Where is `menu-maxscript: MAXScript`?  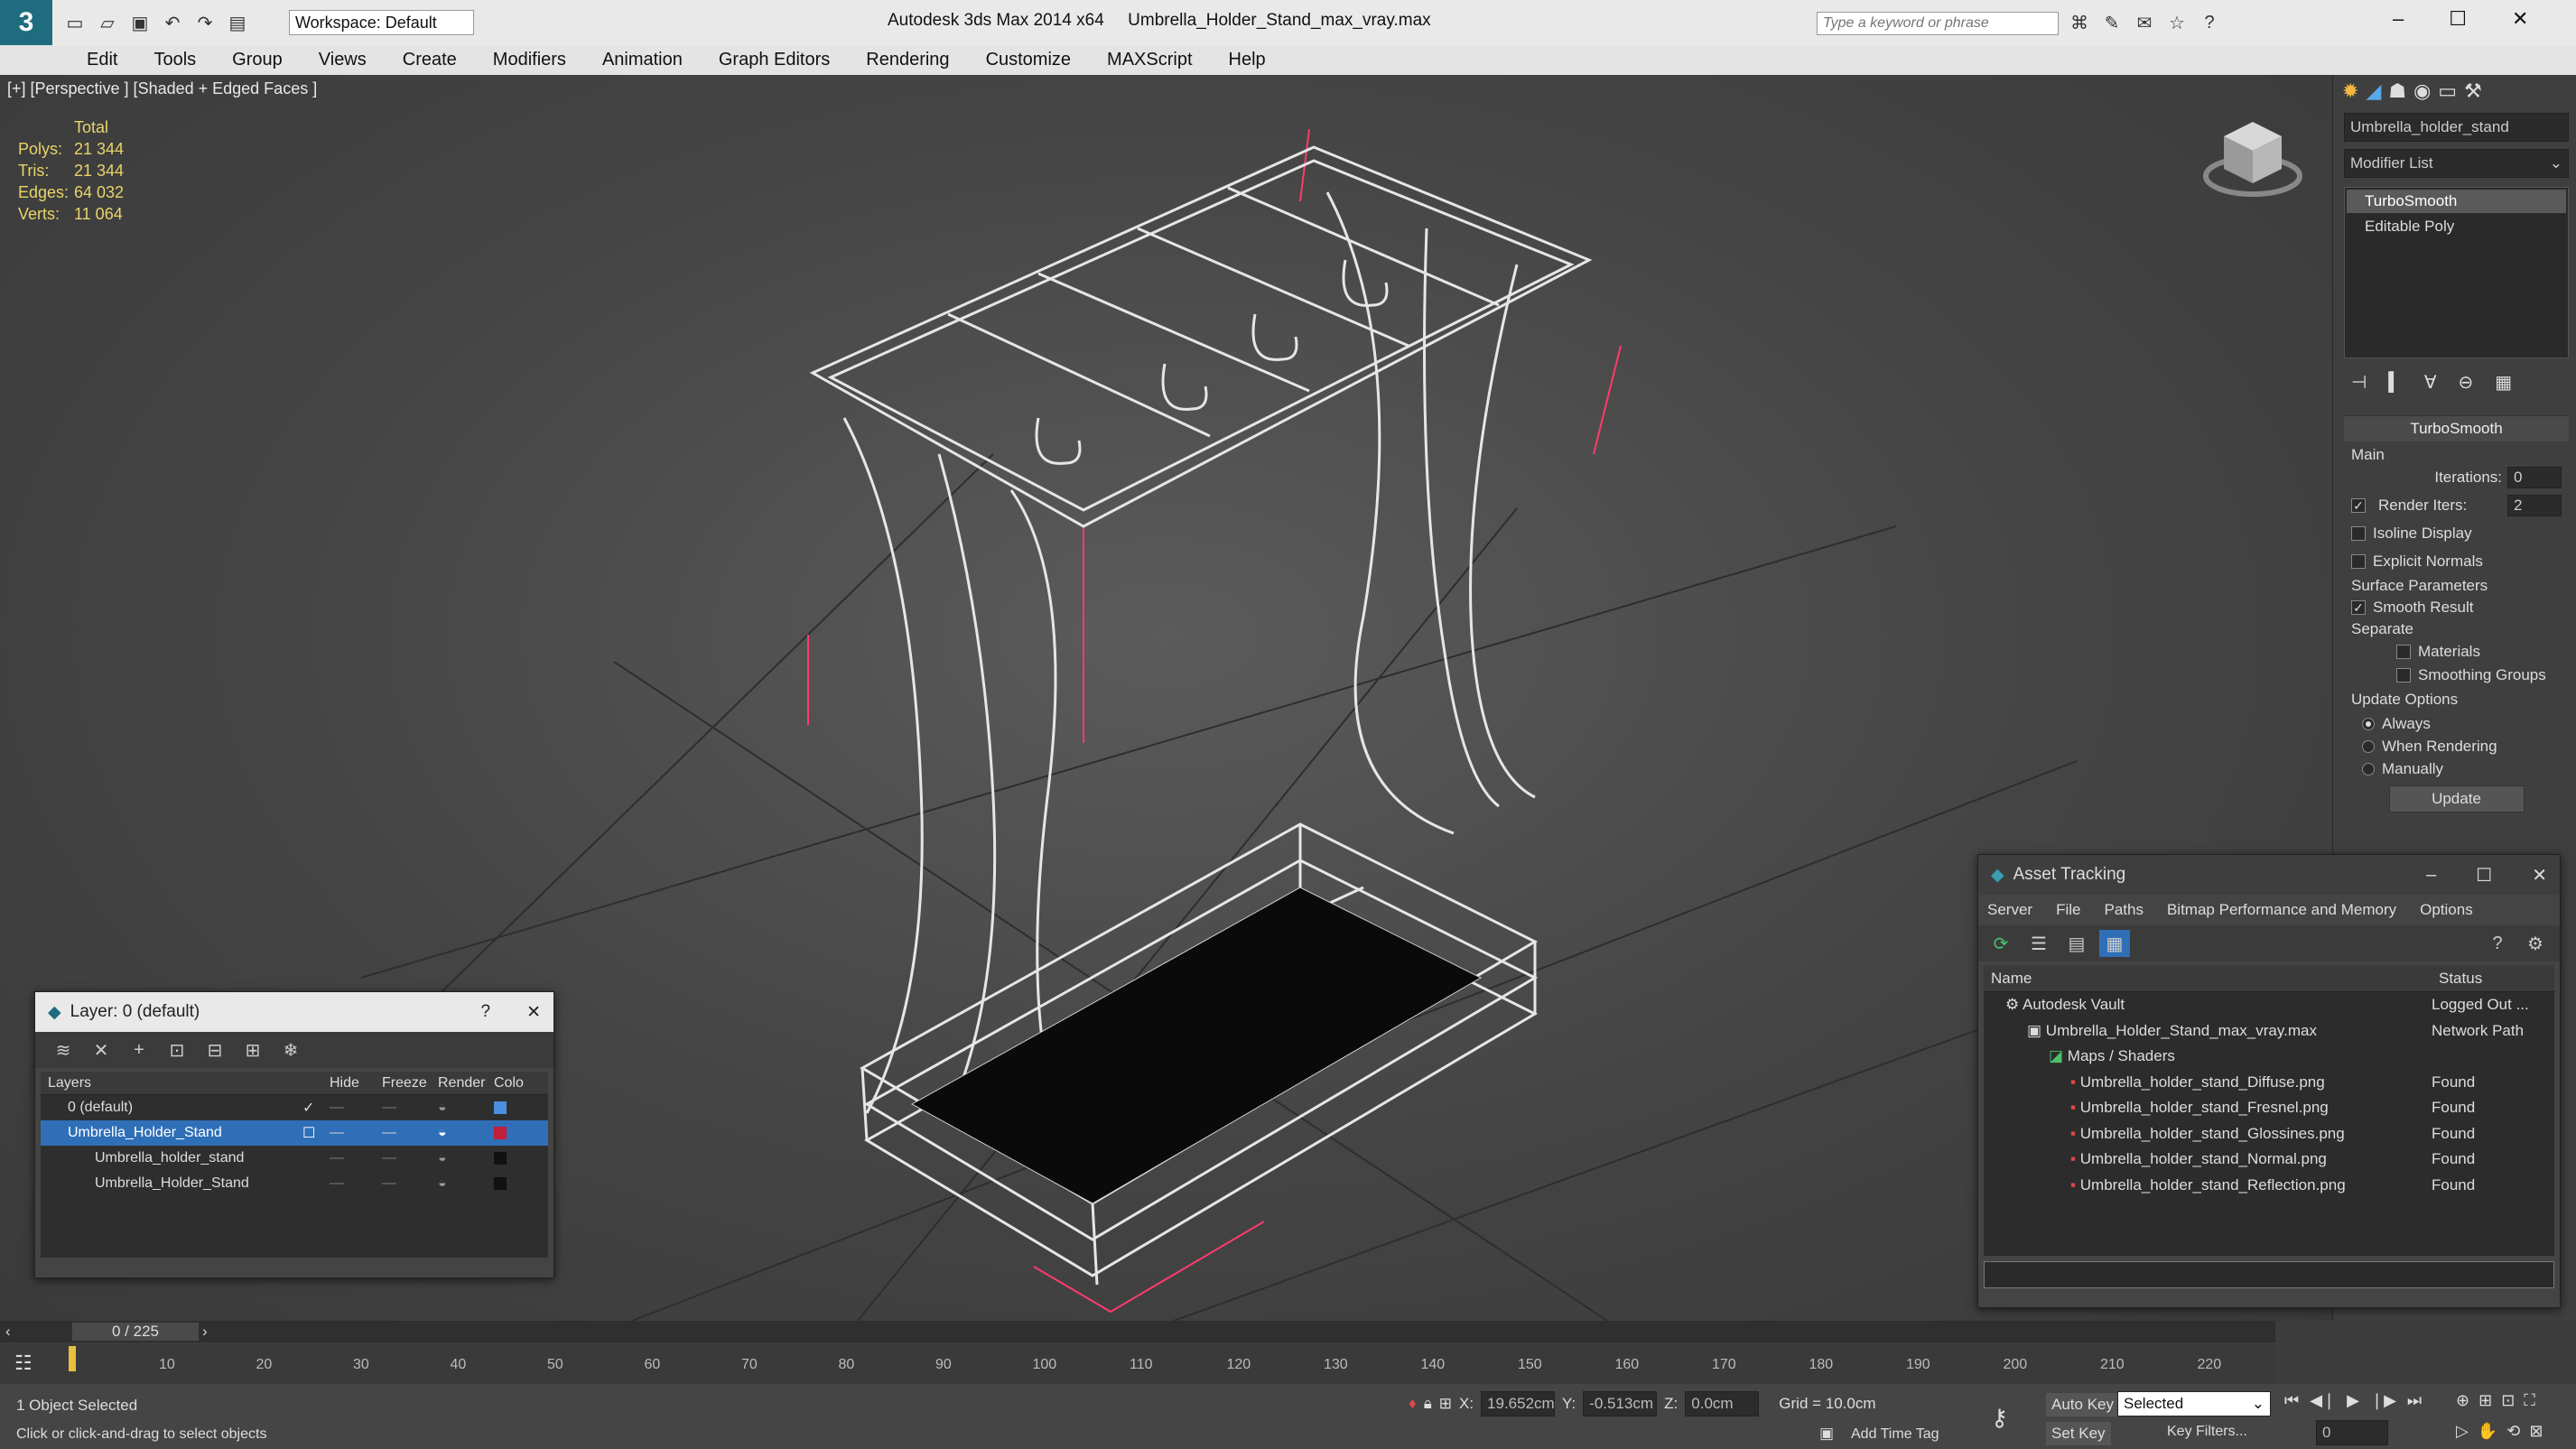 menu-maxscript: MAXScript is located at coordinates (1149, 60).